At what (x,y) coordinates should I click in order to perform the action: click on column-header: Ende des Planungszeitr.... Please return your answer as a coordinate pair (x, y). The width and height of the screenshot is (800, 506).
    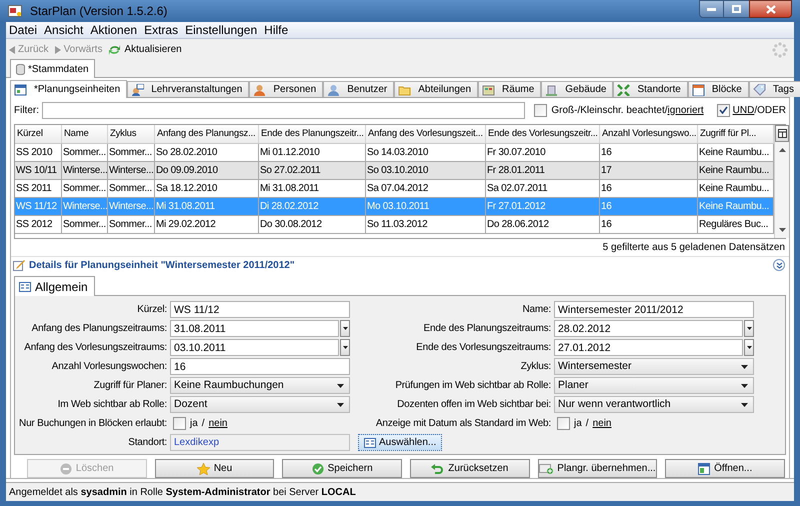
    Looking at the image, I should click on (312, 134).